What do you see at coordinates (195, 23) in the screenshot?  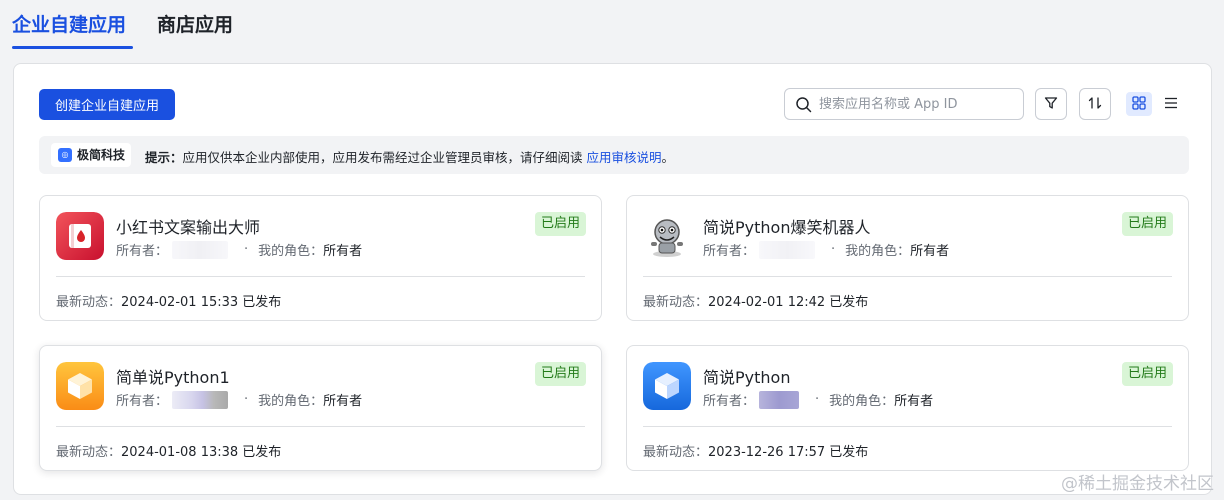 I see `tab-store-apps: 商店应用` at bounding box center [195, 23].